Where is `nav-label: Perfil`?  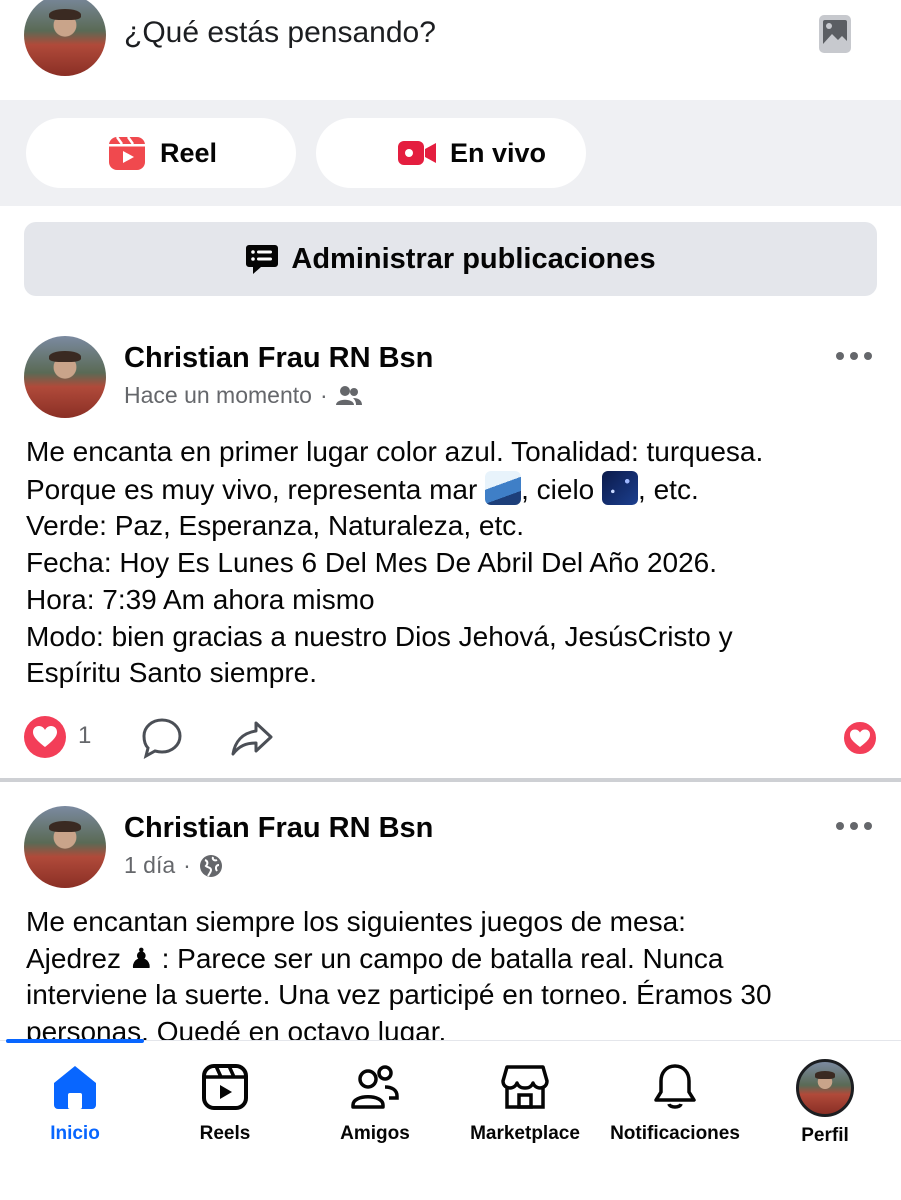
nav-label: Perfil is located at coordinates (825, 1135).